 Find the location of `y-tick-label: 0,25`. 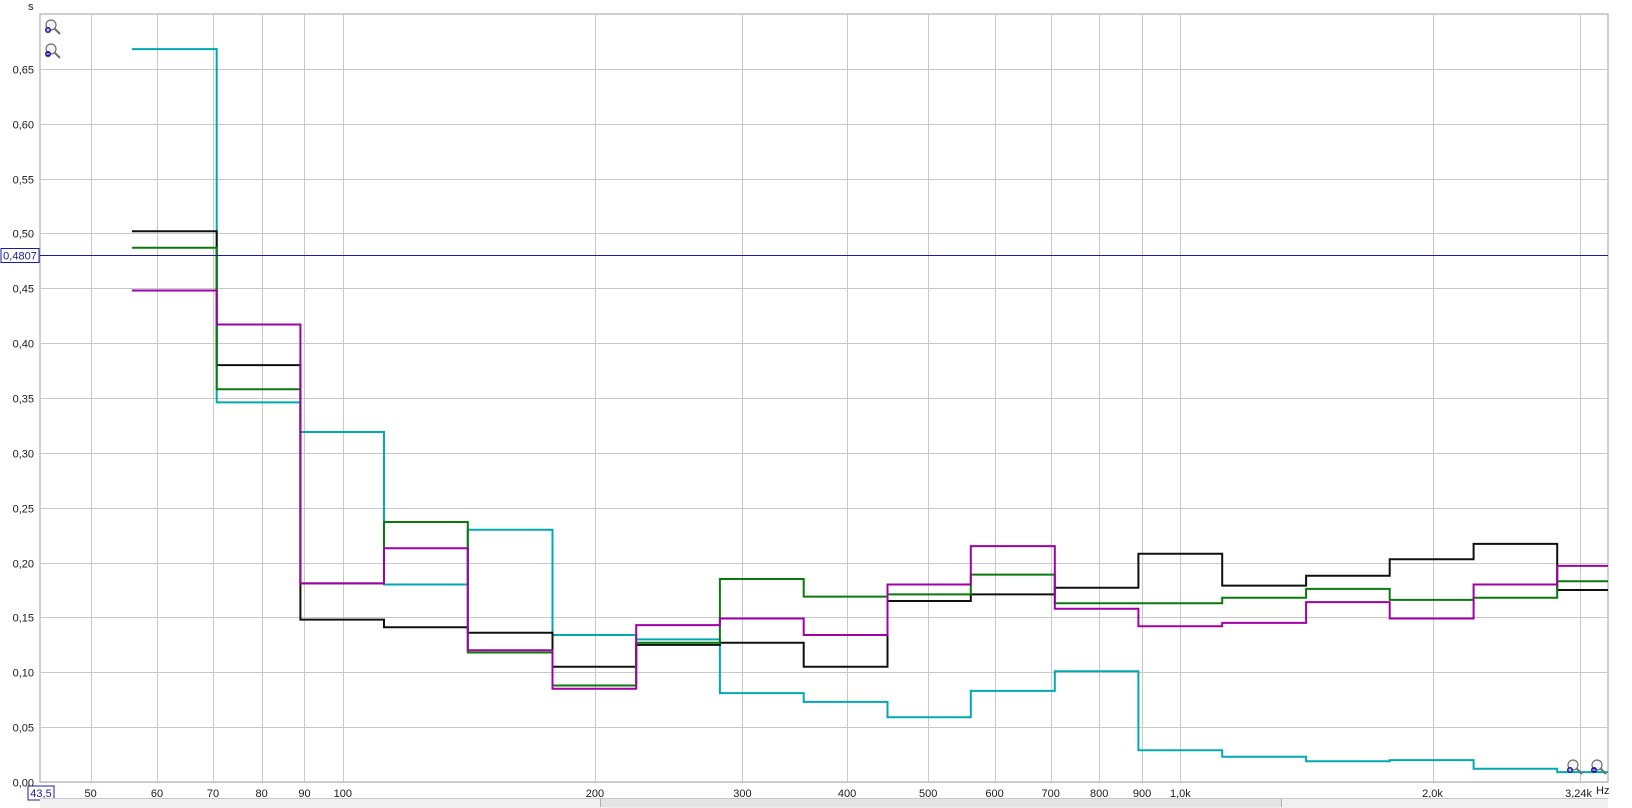

y-tick-label: 0,25 is located at coordinates (23, 510).